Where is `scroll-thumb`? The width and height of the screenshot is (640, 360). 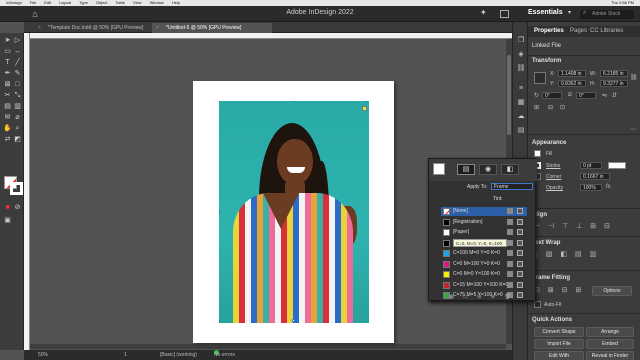
scroll-thumb is located at coordinates (509, 95).